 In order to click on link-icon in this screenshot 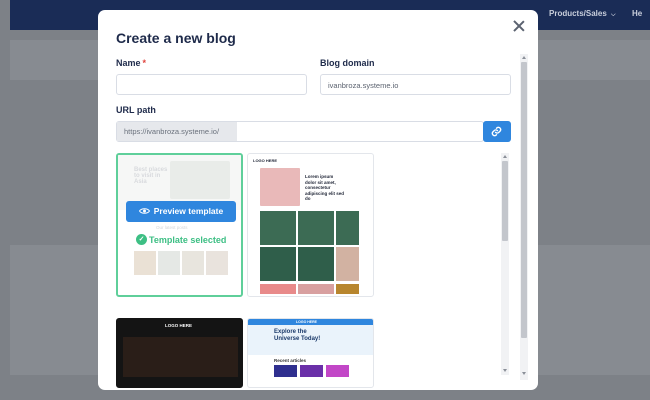, I will do `click(496, 131)`.